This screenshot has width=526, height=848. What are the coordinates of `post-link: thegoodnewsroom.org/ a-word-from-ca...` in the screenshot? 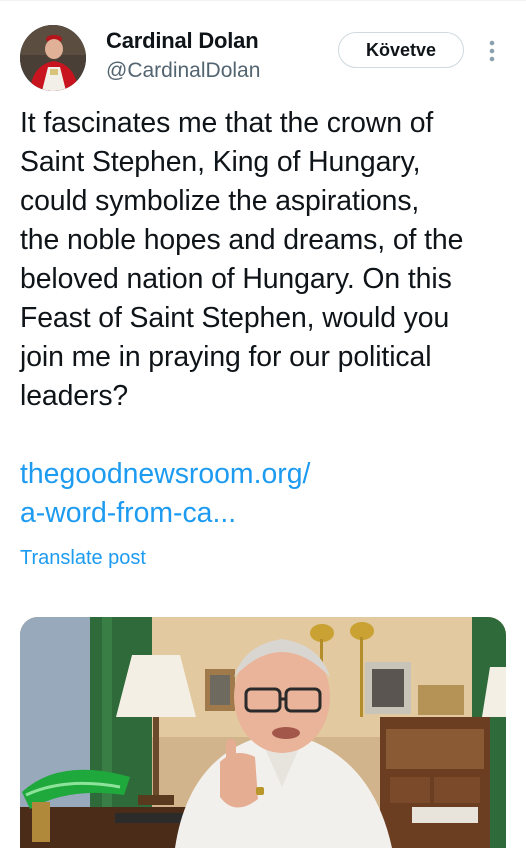 It's located at (165, 494).